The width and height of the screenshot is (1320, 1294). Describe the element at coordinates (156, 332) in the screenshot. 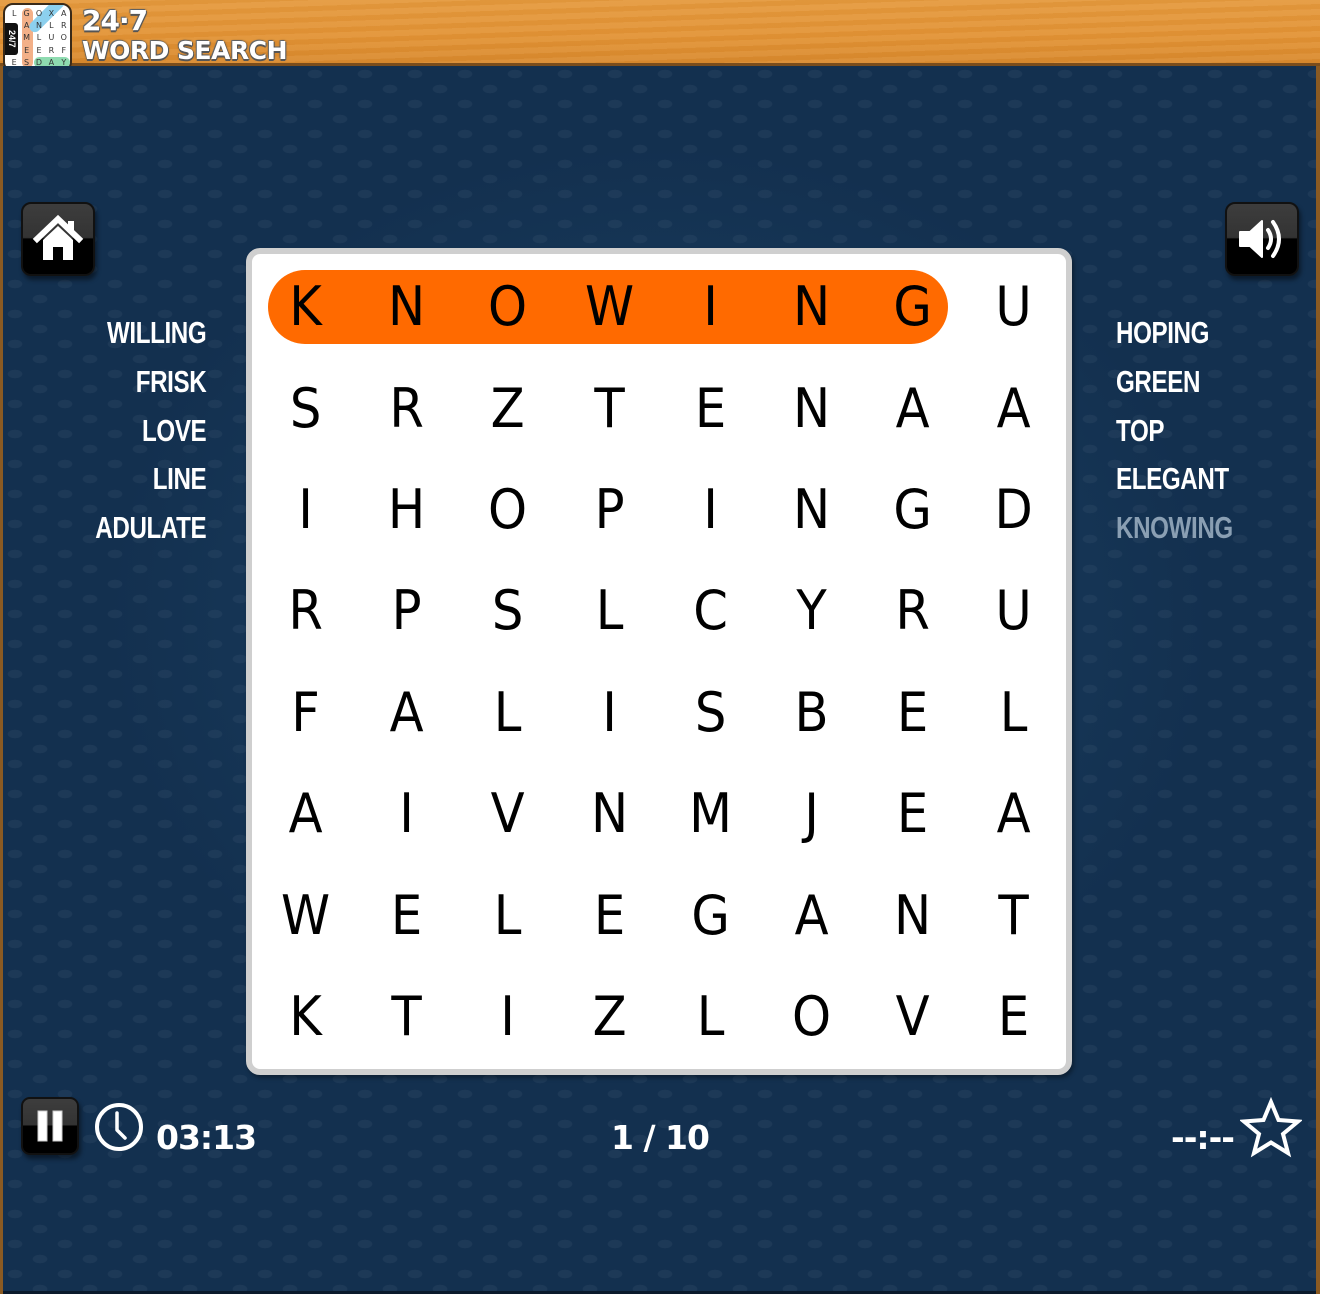

I see `word-list-item: WILLING` at that location.